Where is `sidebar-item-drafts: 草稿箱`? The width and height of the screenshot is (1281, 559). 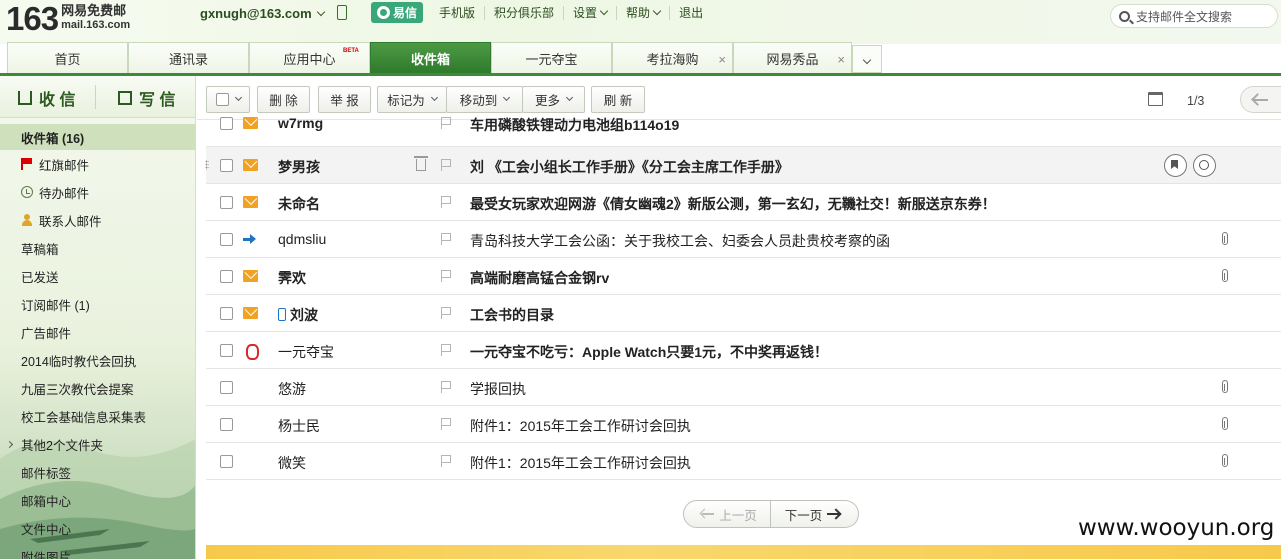
sidebar-item-drafts: 草稿箱 is located at coordinates (97, 248).